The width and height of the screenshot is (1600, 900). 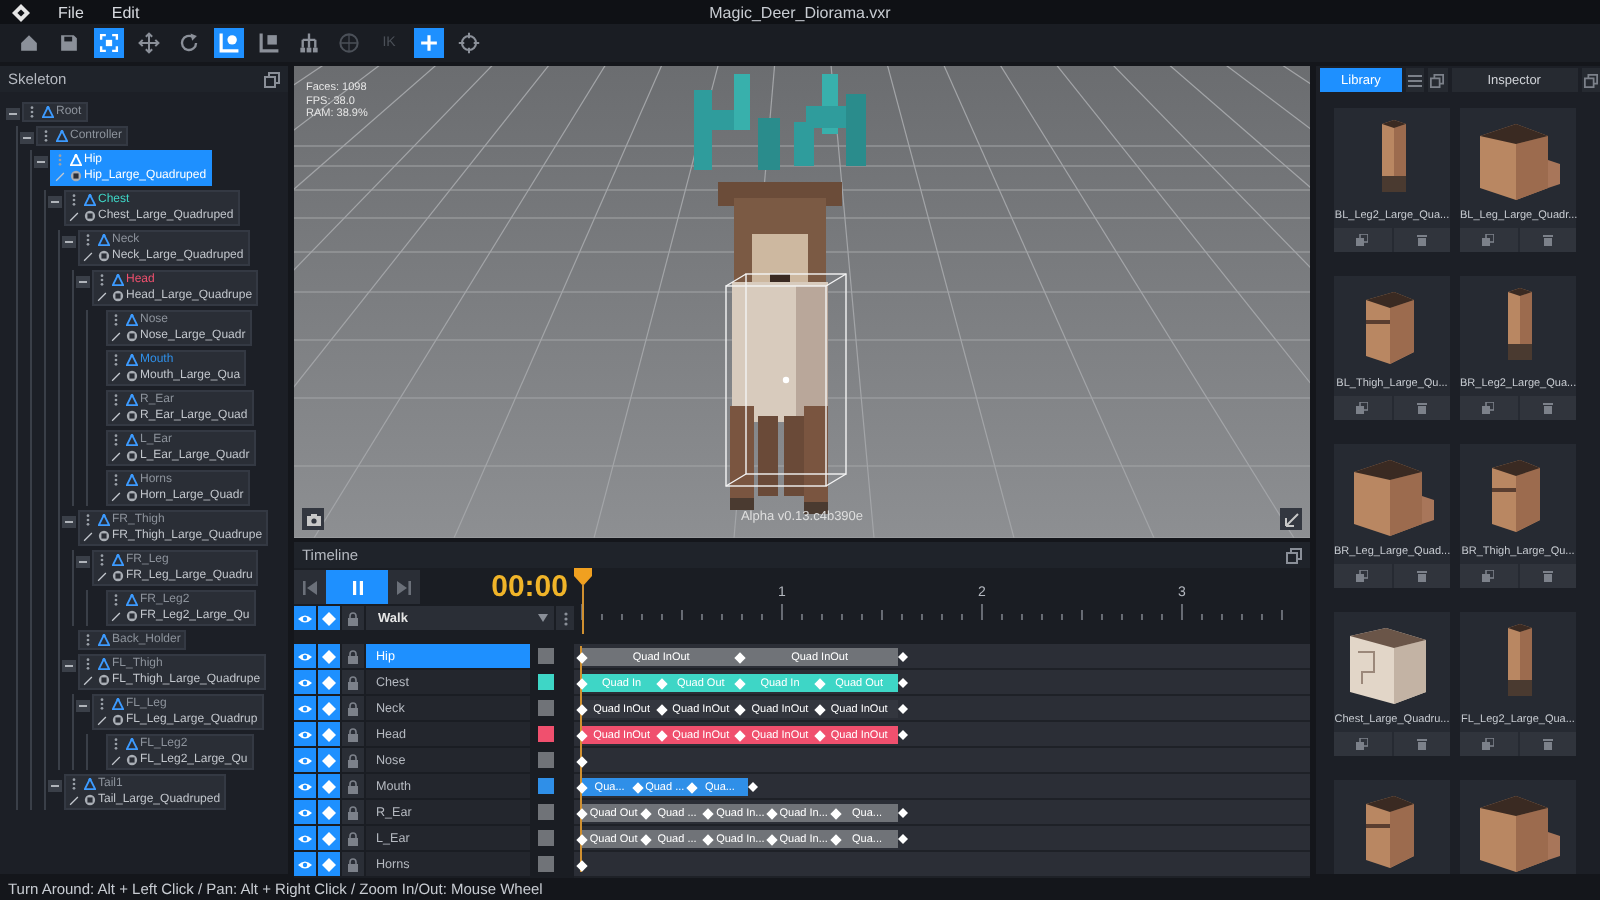 What do you see at coordinates (229, 43) in the screenshot?
I see `bone-button` at bounding box center [229, 43].